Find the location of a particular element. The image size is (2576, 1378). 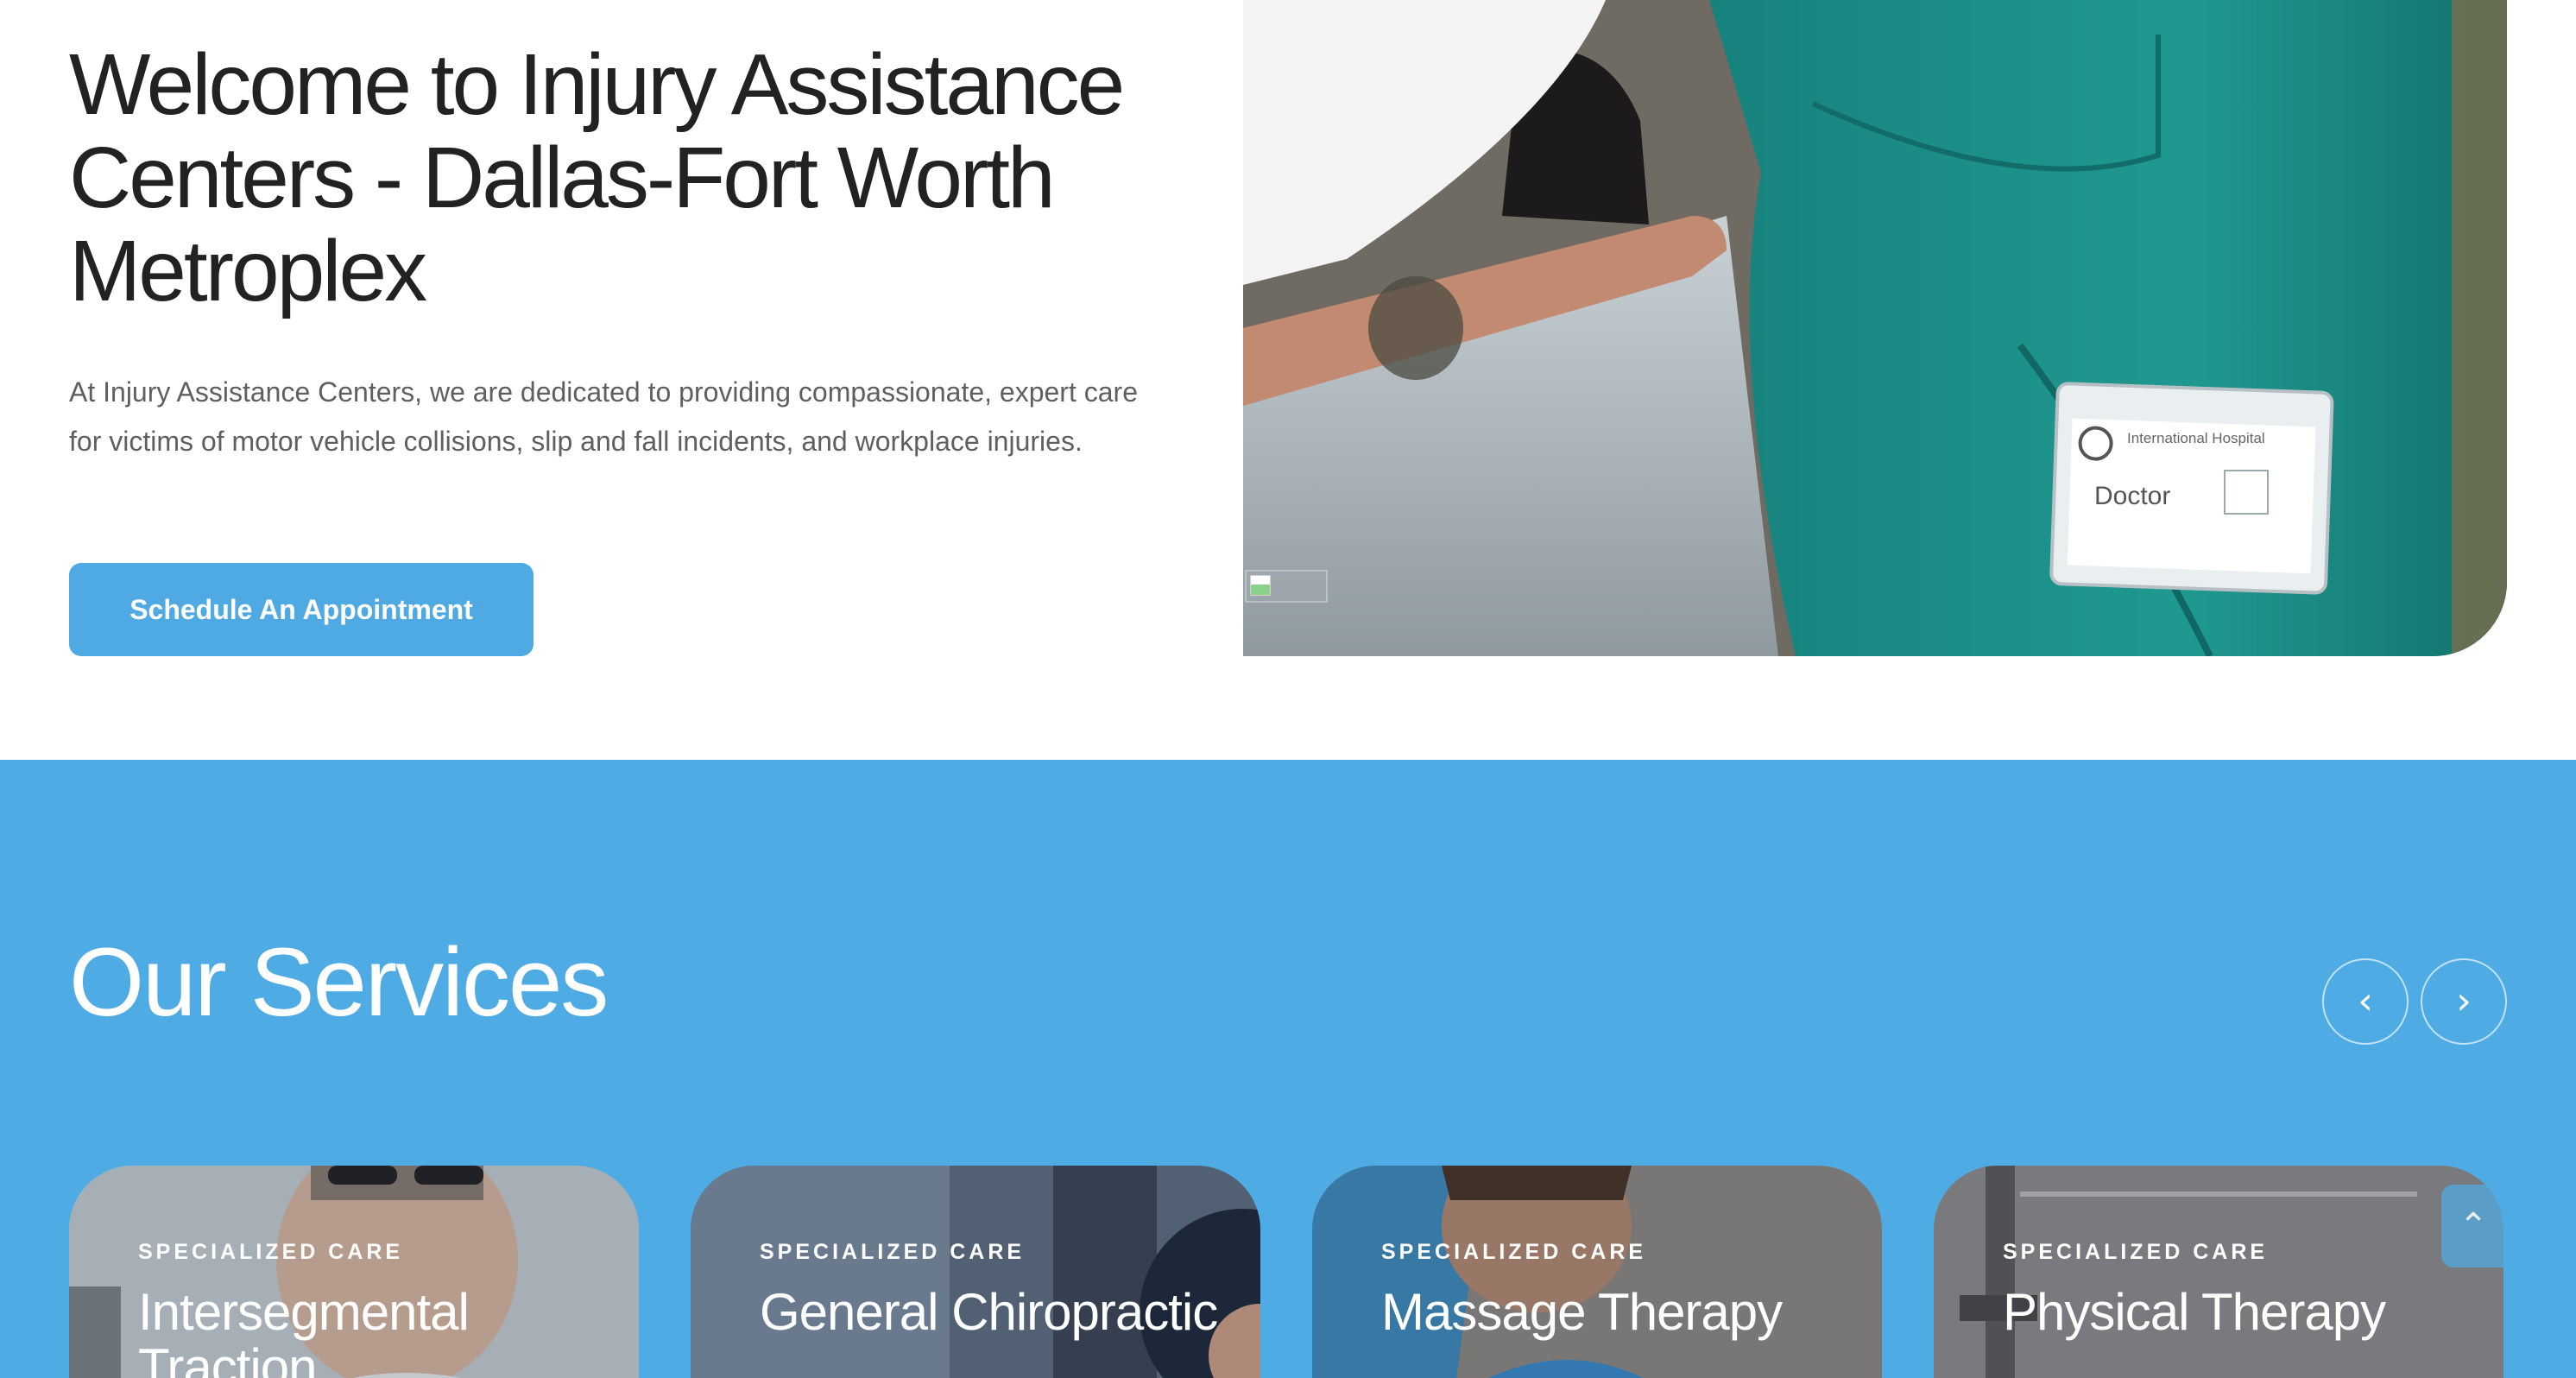

card-title: Massage Therapy is located at coordinates (1582, 1312).